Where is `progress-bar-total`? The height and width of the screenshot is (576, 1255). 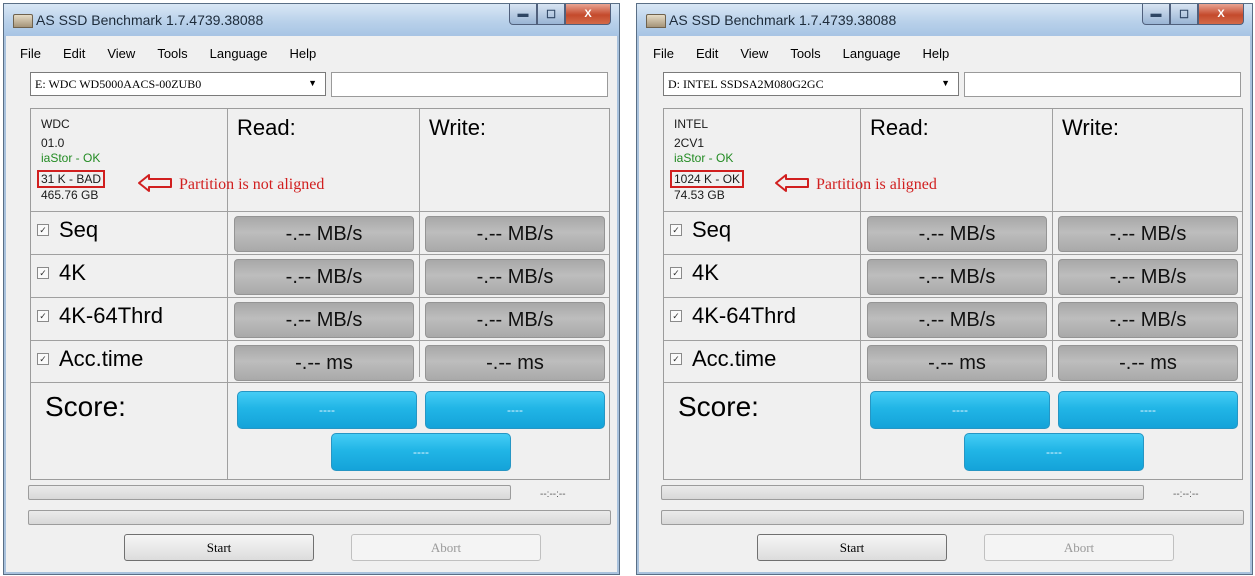 progress-bar-total is located at coordinates (319, 517).